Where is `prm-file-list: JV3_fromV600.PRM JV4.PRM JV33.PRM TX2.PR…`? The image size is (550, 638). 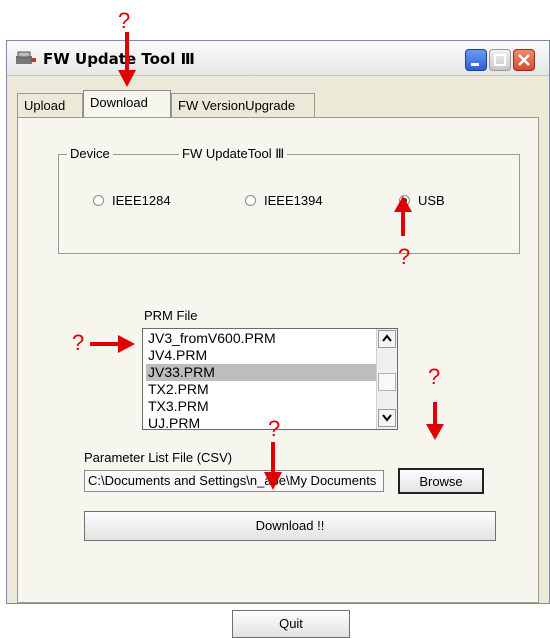
prm-file-list: JV3_fromV600.PRM JV4.PRM JV33.PRM TX2.PR… is located at coordinates (270, 379).